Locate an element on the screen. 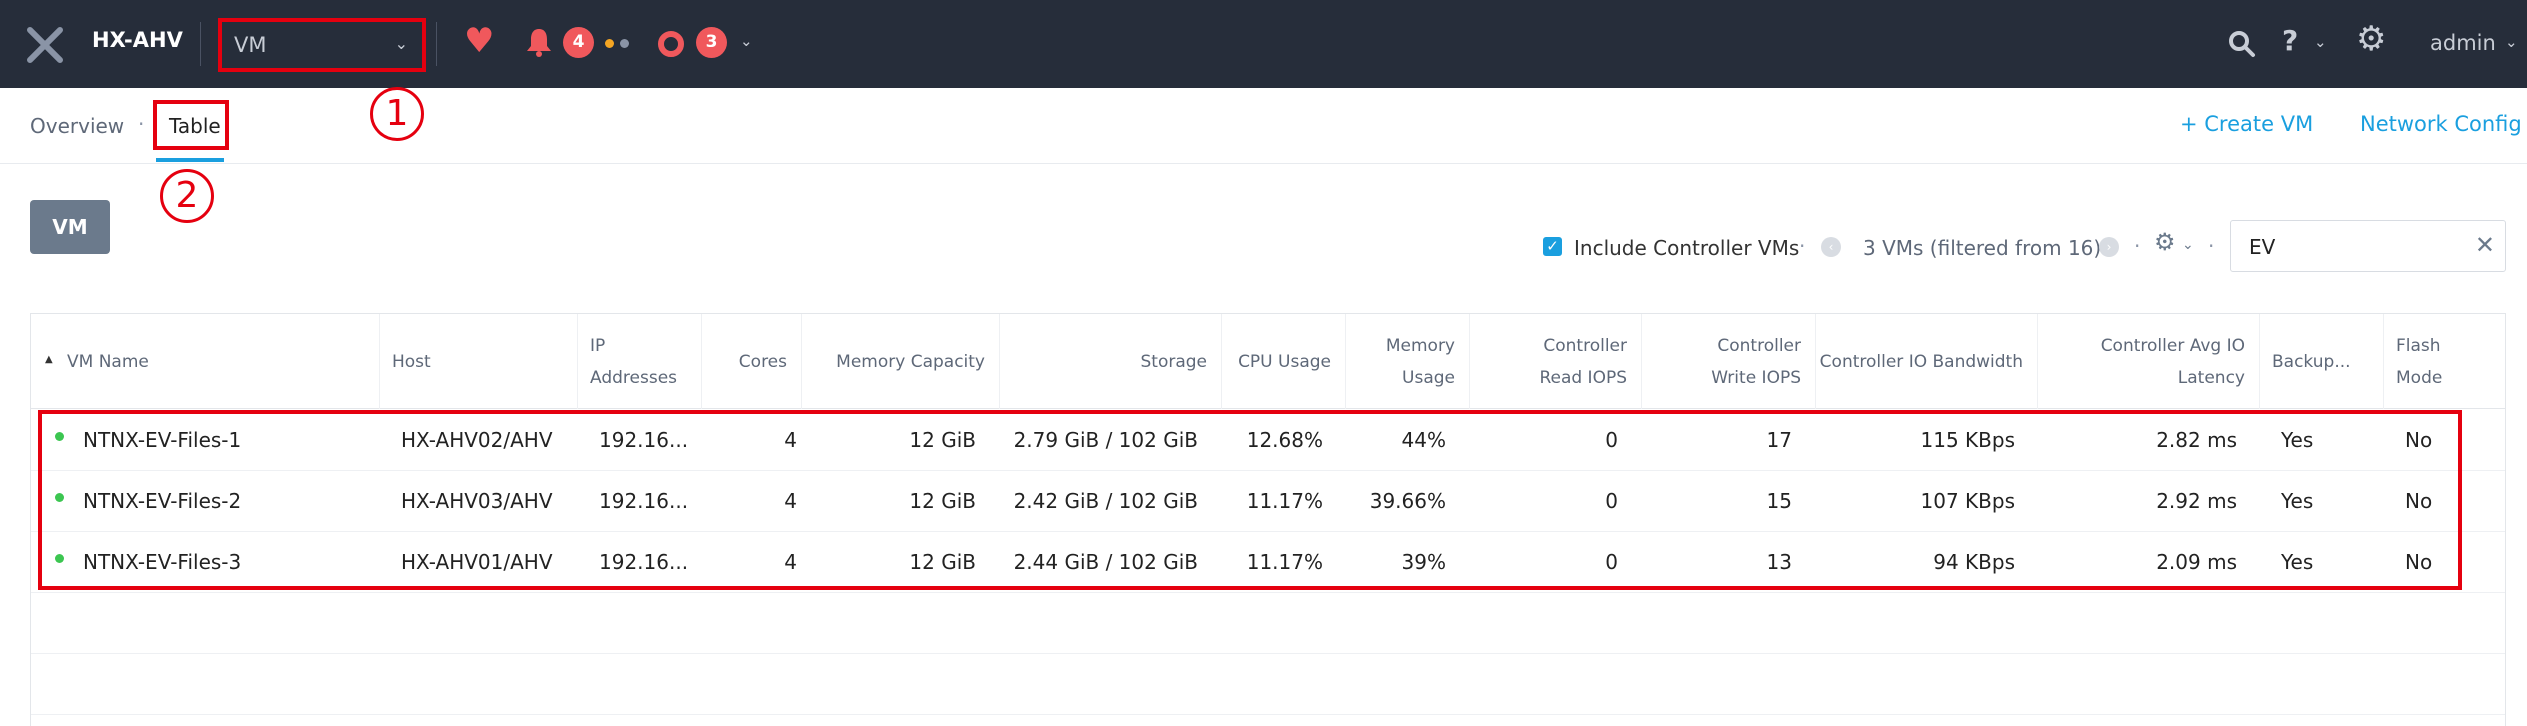 This screenshot has height=726, width=2527. help-icon: ? is located at coordinates (2290, 40).